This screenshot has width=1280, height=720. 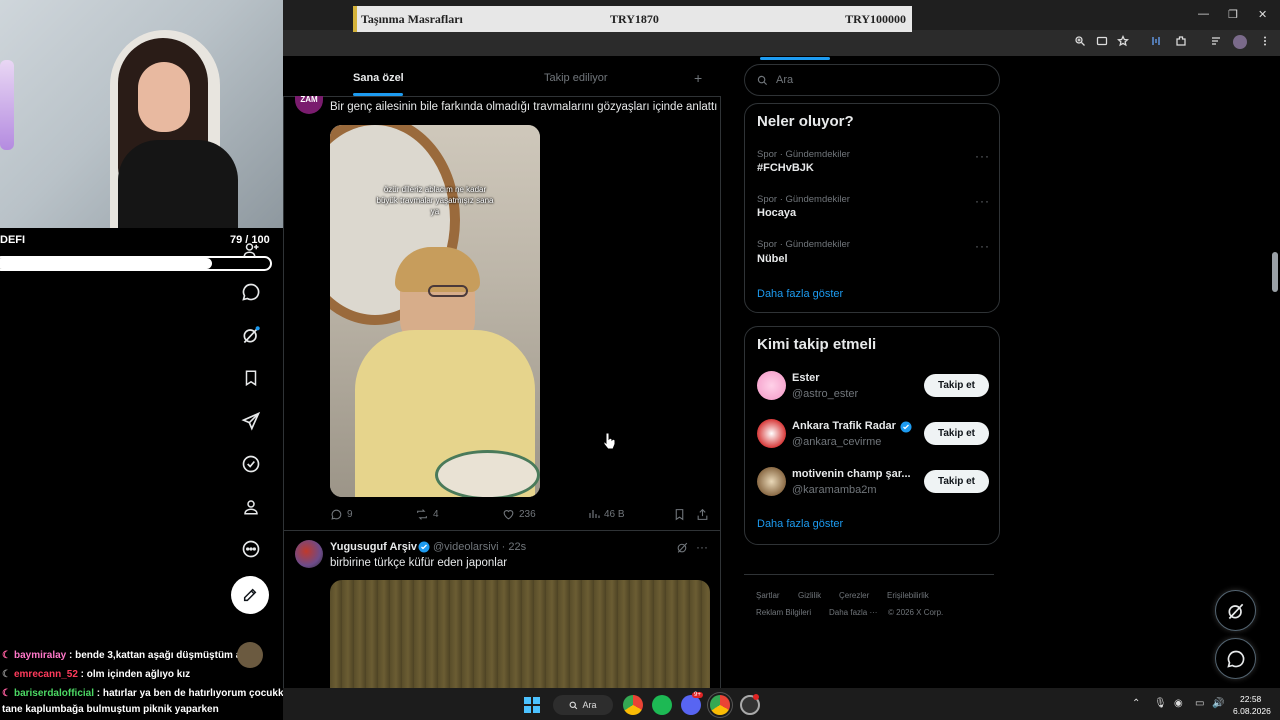 What do you see at coordinates (527, 514) in the screenshot?
I see `like-count: 236` at bounding box center [527, 514].